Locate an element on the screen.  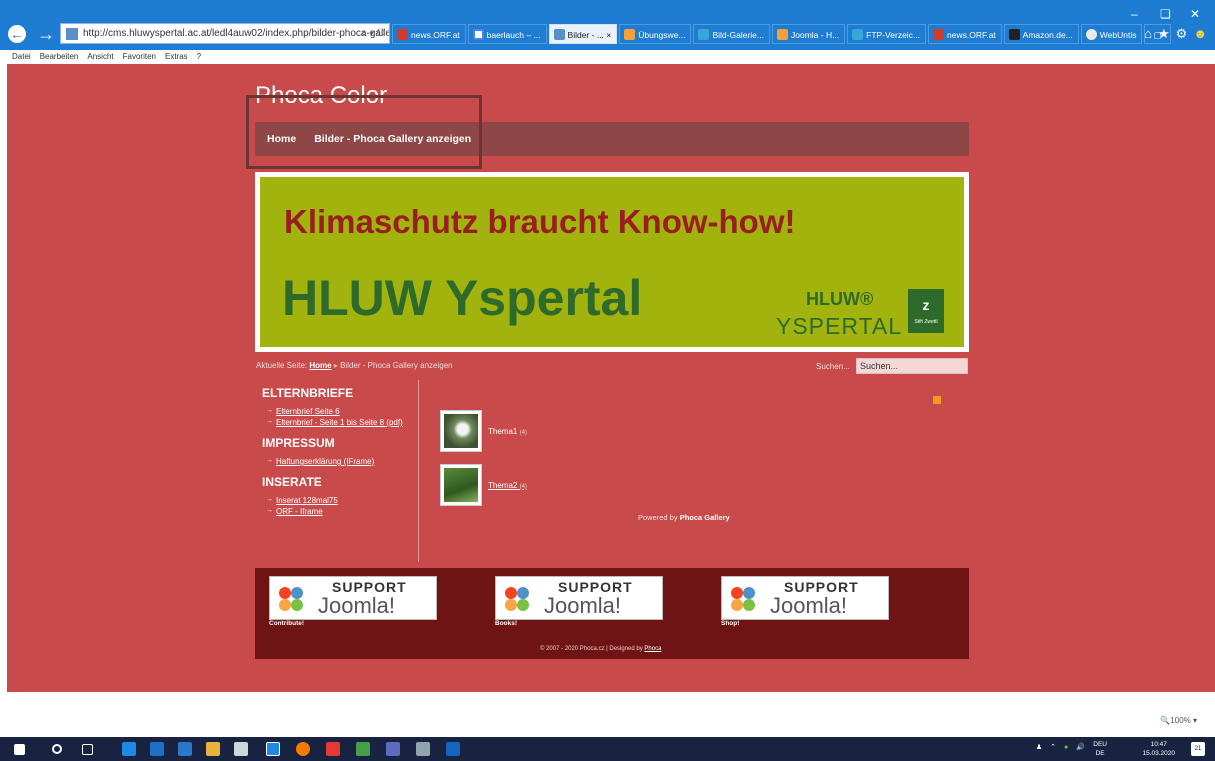
gallery-category: Thema1 (4) is located at coordinates (483, 431).